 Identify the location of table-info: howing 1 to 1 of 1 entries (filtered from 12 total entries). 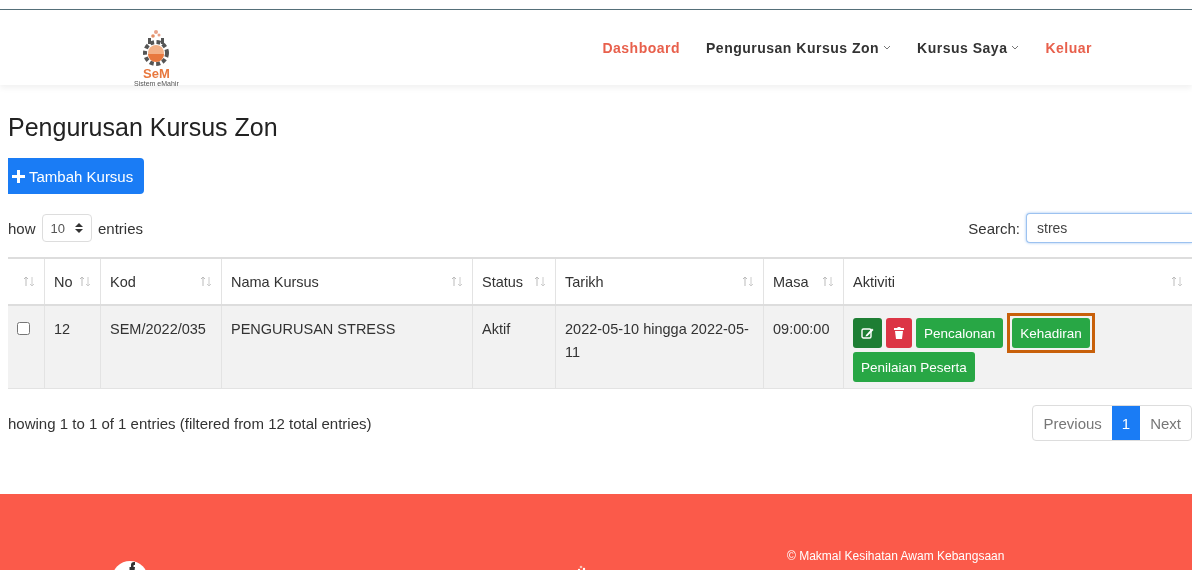
(190, 423).